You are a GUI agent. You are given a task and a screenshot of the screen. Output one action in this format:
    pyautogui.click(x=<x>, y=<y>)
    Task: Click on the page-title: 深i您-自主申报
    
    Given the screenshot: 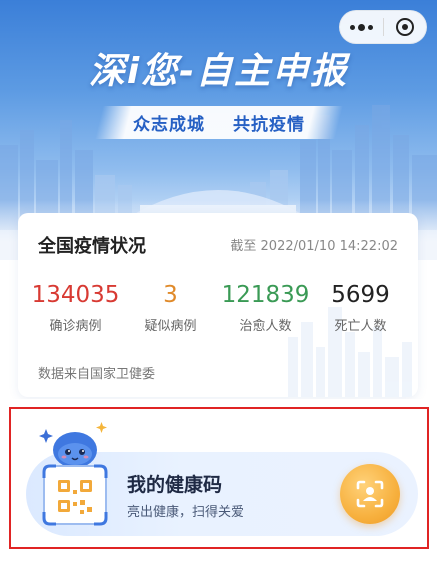 What is the action you would take?
    pyautogui.click(x=218, y=71)
    